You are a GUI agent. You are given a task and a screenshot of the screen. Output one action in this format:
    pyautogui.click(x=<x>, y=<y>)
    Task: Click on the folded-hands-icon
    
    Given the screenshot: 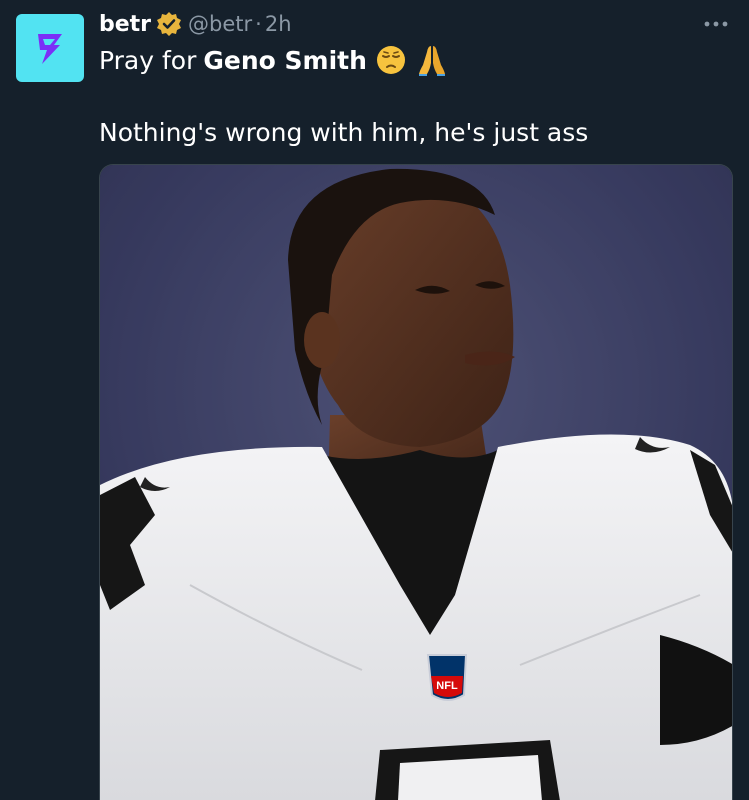 What is the action you would take?
    pyautogui.click(x=432, y=60)
    